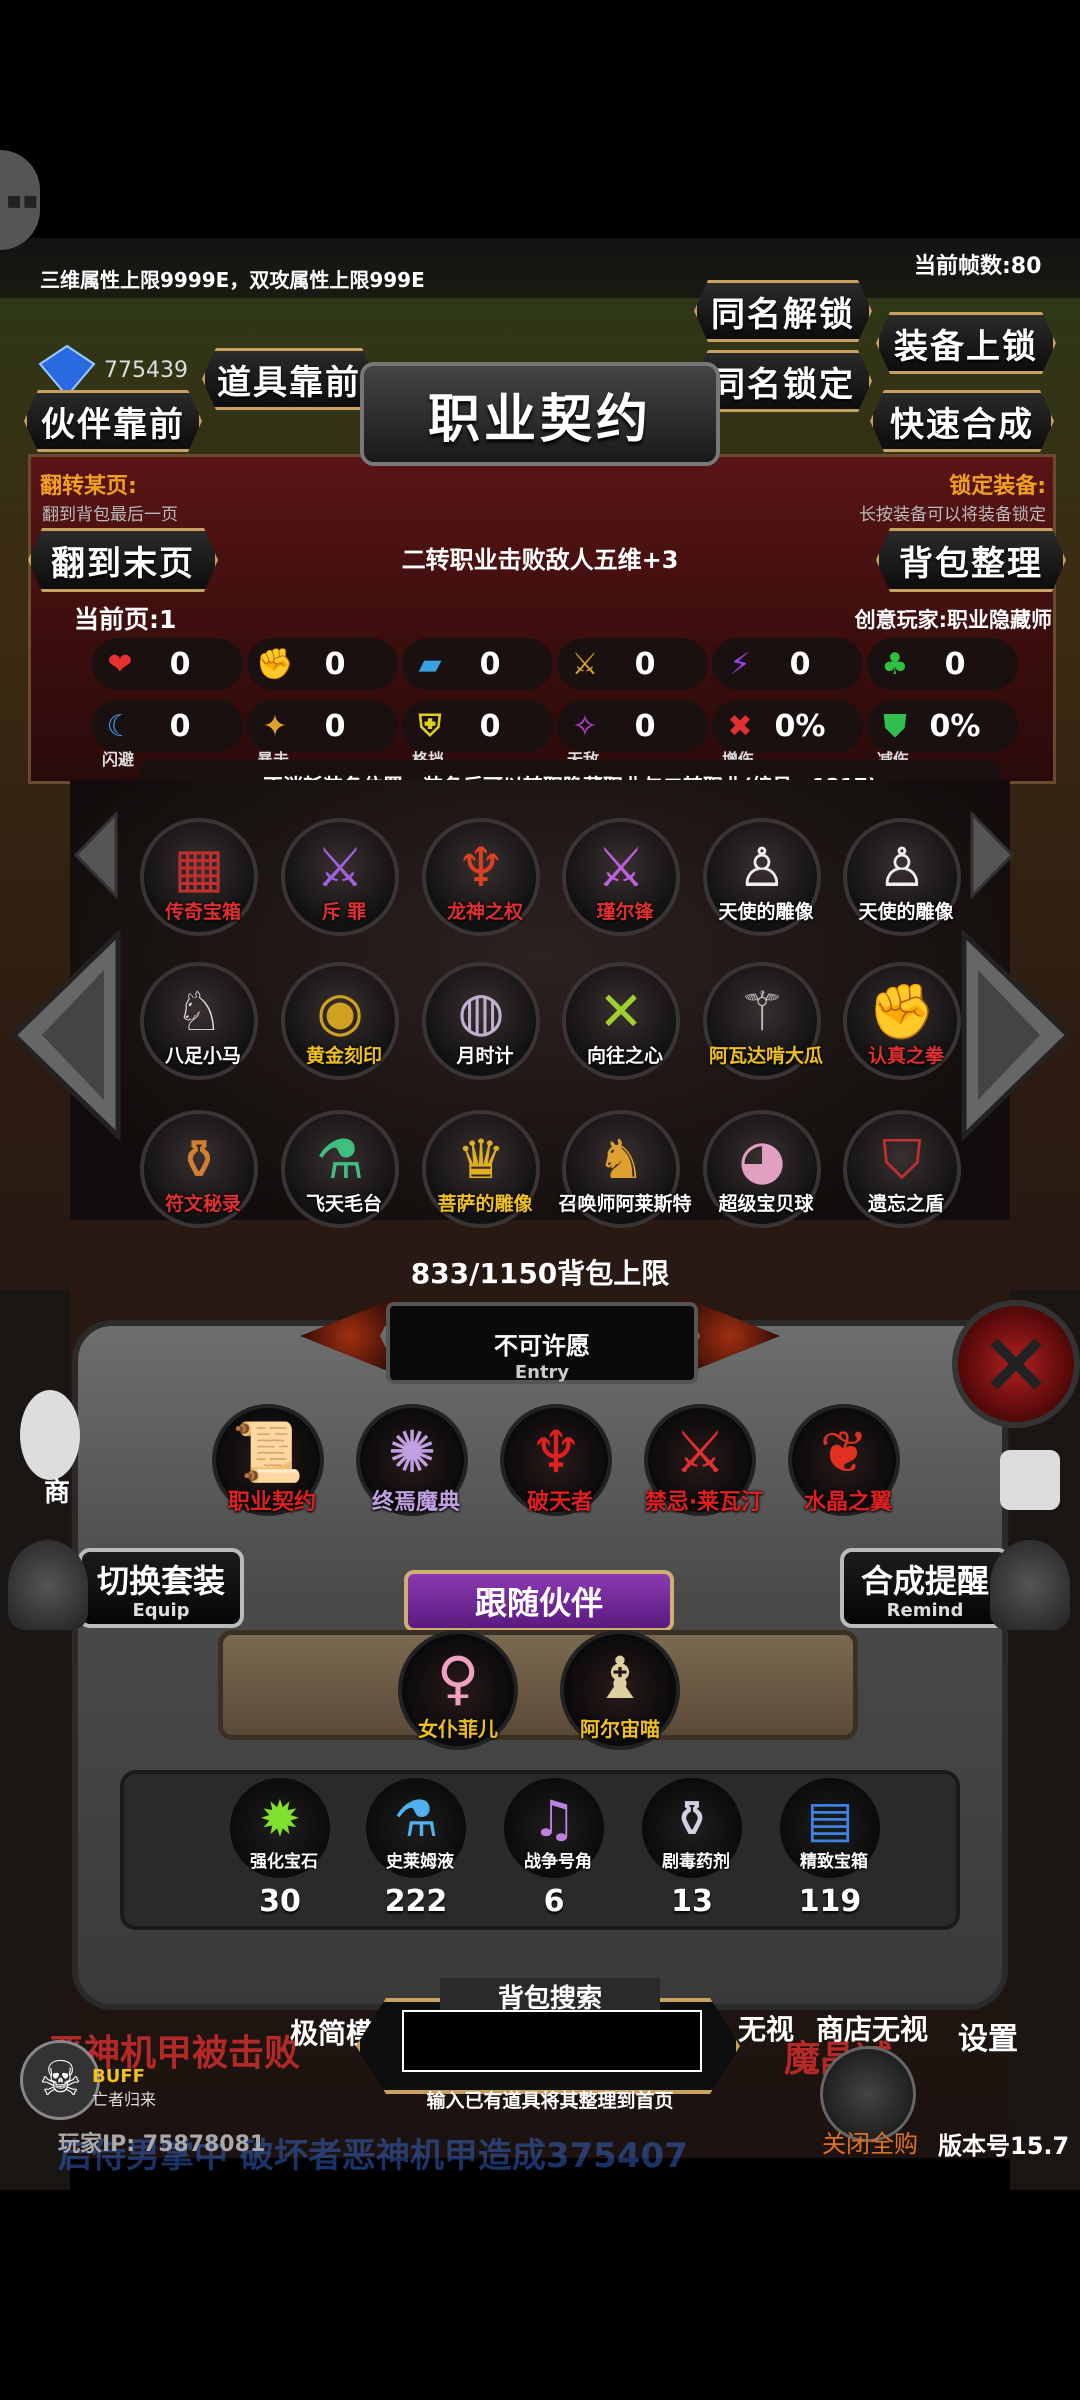  I want to click on skill-slot: 📜 职业契约, so click(268, 1460).